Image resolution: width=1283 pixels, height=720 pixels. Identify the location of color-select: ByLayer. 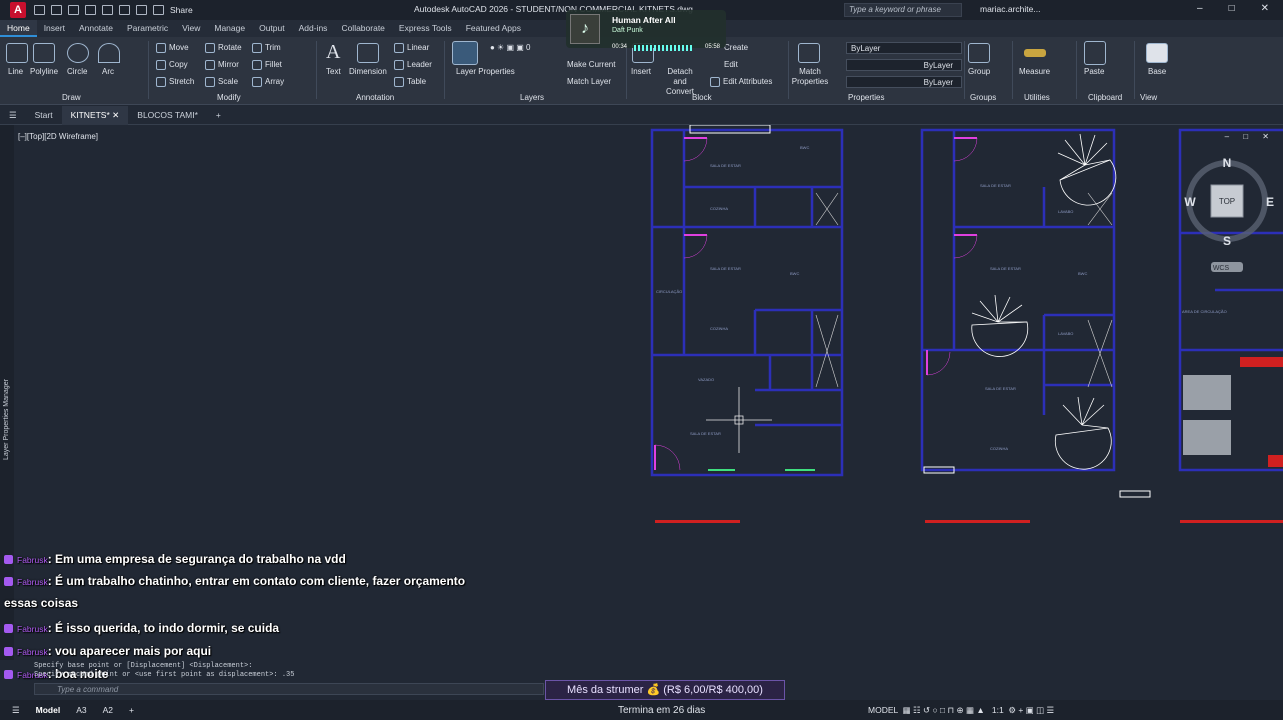
(904, 48).